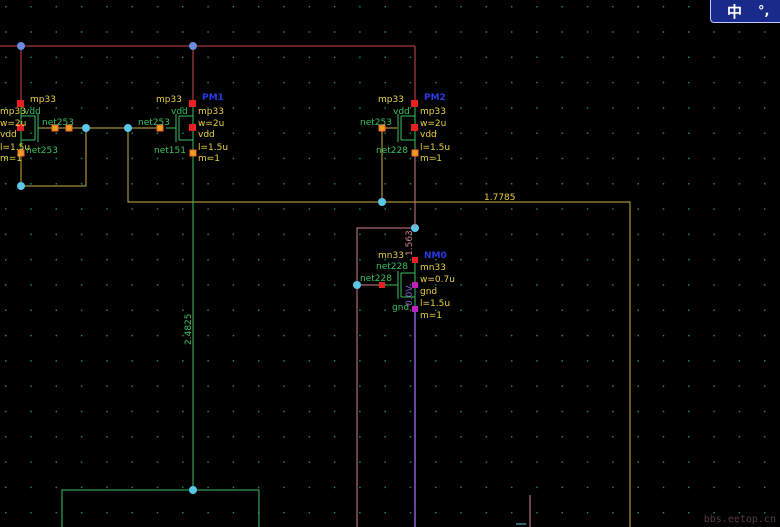 This screenshot has height=527, width=780. What do you see at coordinates (189, 330) in the screenshot?
I see `voltage-mid-node: 2.4825` at bounding box center [189, 330].